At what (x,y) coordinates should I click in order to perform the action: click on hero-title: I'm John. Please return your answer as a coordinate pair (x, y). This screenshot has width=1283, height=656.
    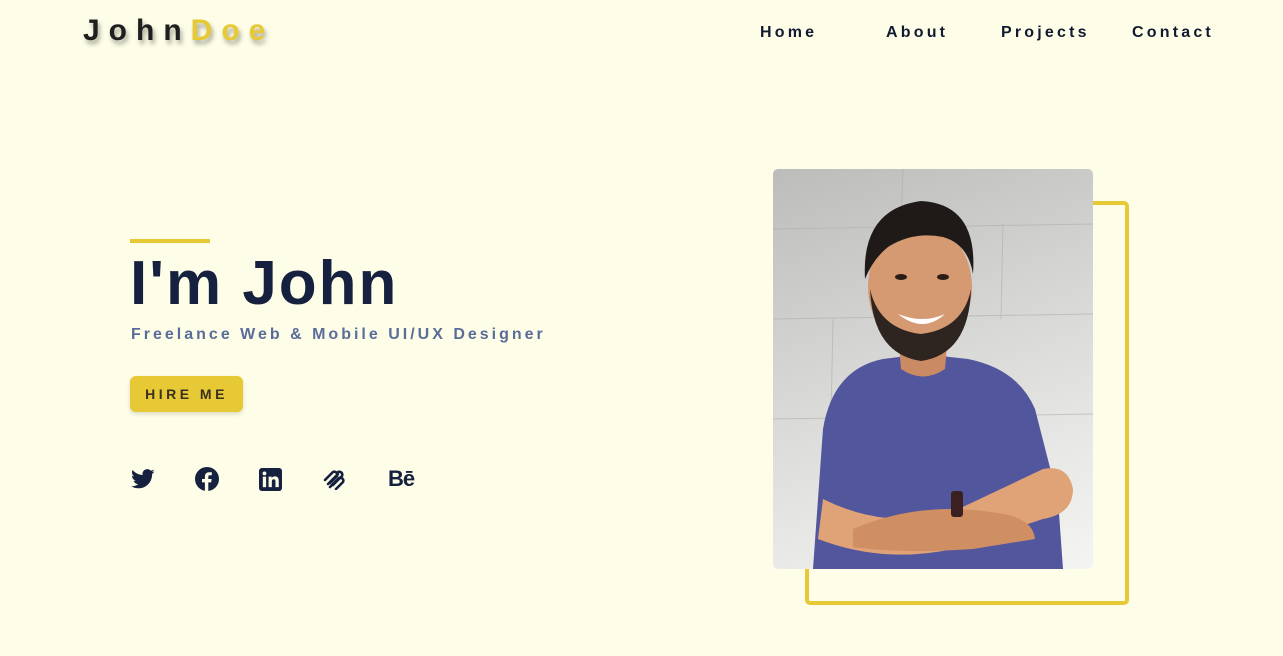
    Looking at the image, I should click on (264, 283).